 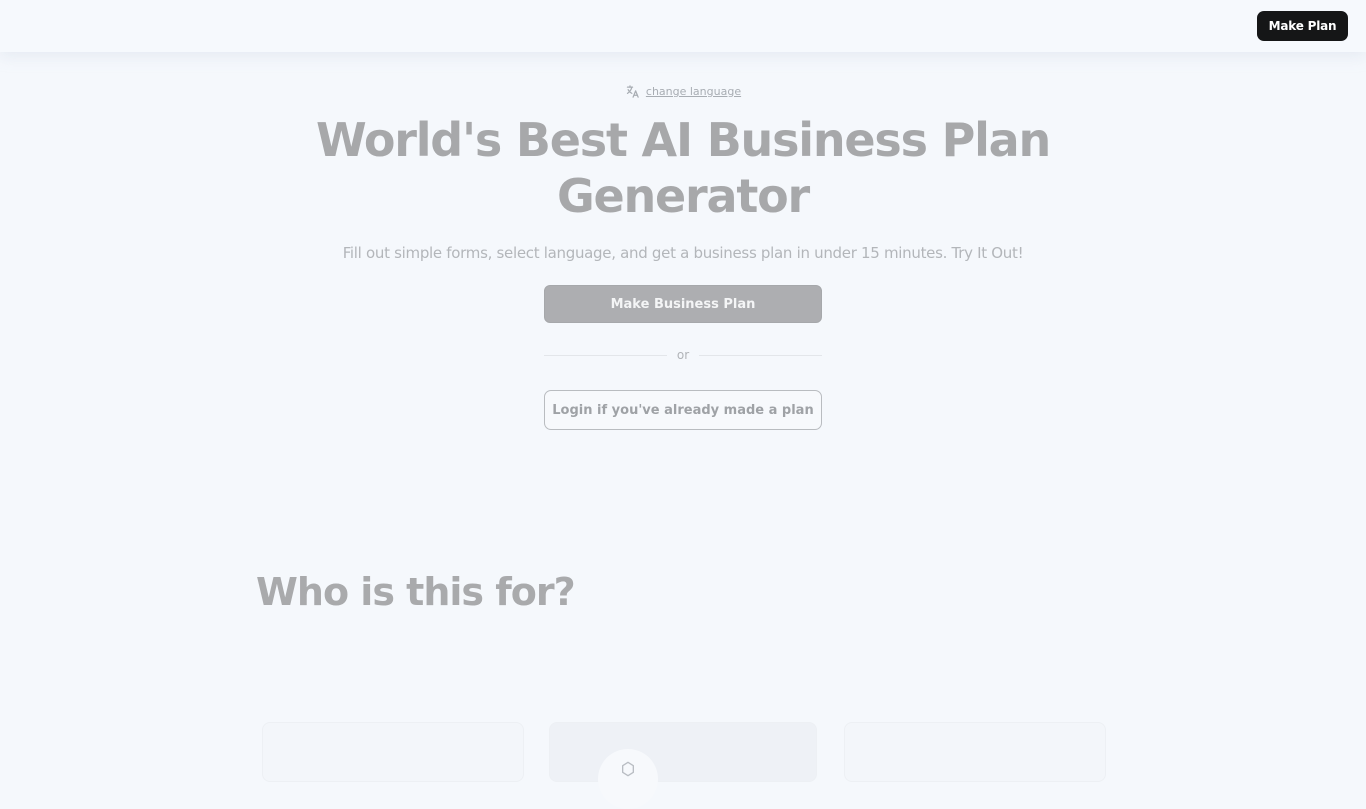 I want to click on divider-text: or, so click(x=683, y=355).